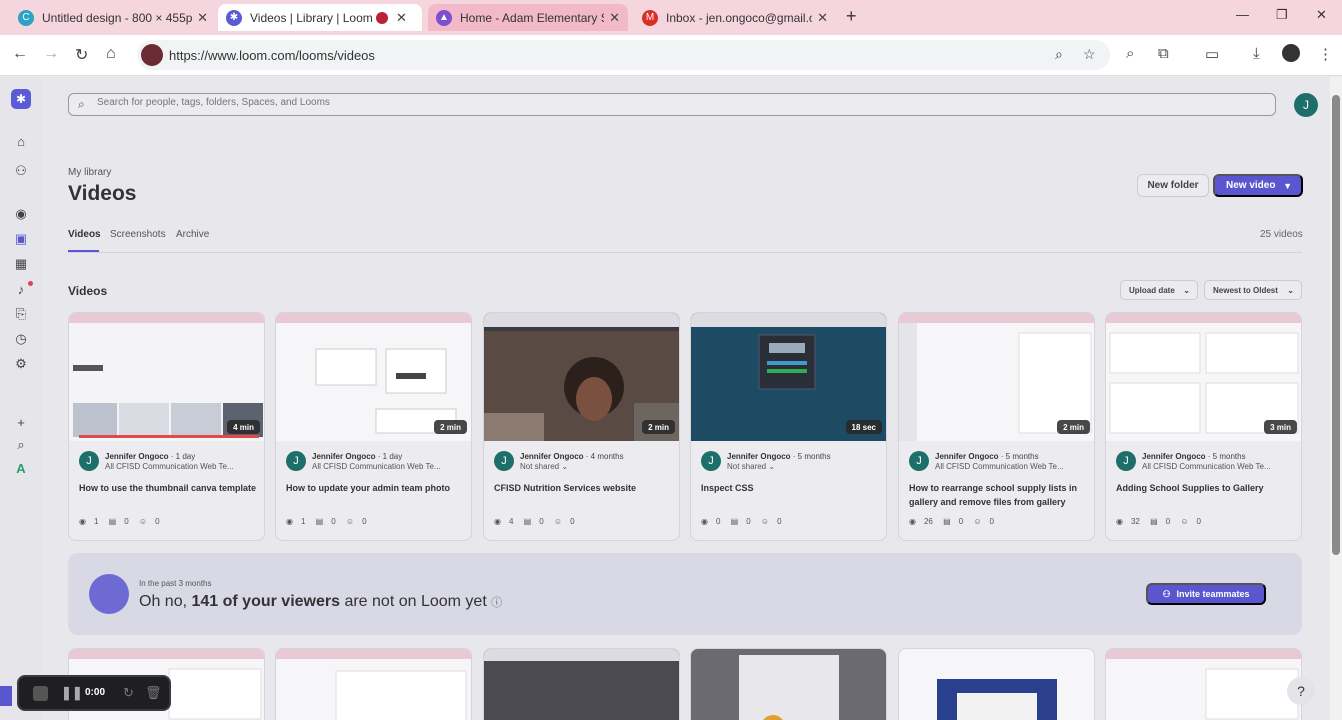 The height and width of the screenshot is (720, 1342). I want to click on recorder-side-tab, so click(6, 696).